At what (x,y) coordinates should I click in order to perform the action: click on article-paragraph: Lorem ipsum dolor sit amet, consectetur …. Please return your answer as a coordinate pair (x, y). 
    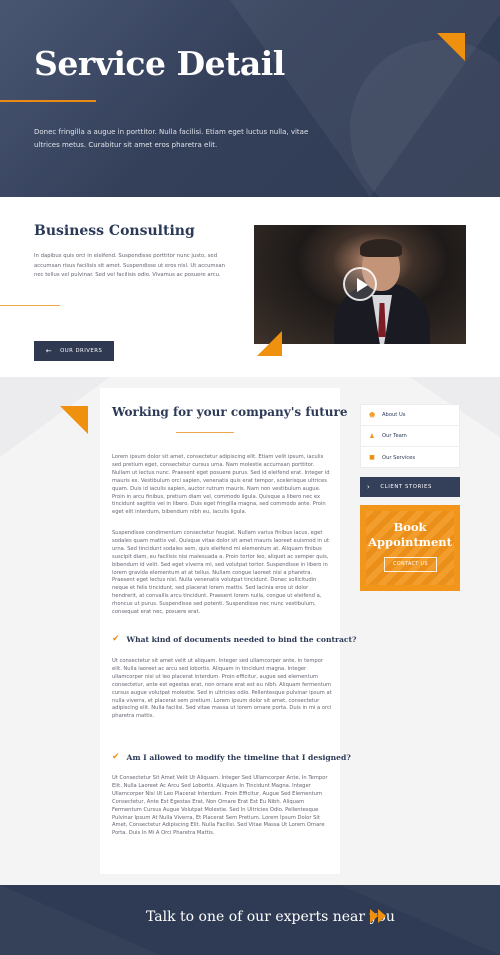
    Looking at the image, I should click on (221, 485).